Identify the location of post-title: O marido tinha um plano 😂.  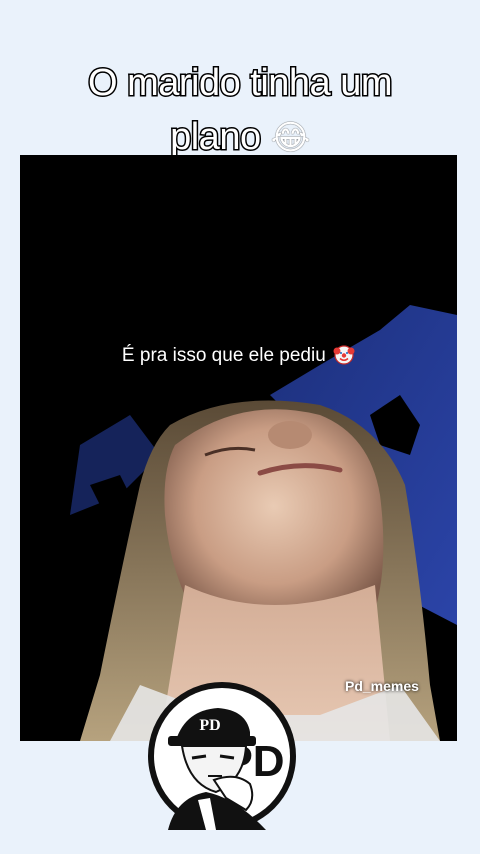
(240, 110).